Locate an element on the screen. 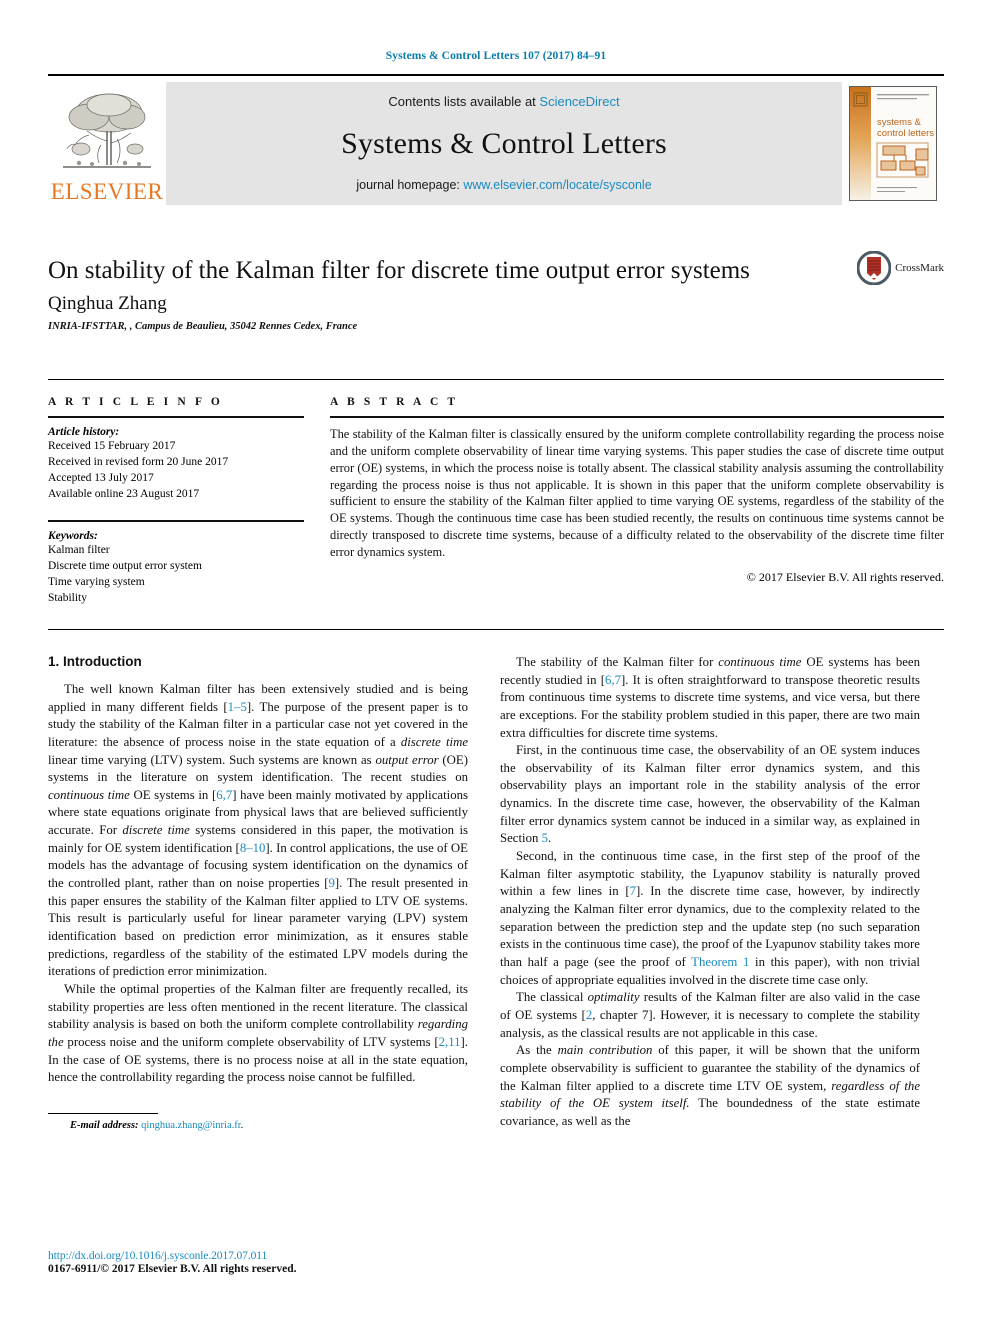  paragraph-text: The stability of the Kalman filter for is located at coordinates (617, 661).